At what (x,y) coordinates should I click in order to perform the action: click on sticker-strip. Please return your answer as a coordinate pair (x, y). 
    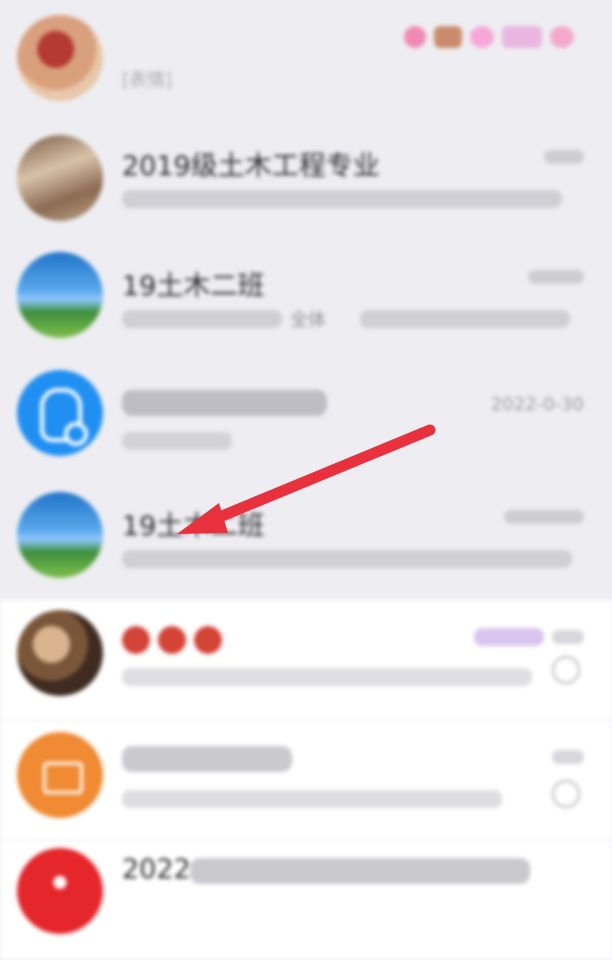
    Looking at the image, I should click on (489, 37).